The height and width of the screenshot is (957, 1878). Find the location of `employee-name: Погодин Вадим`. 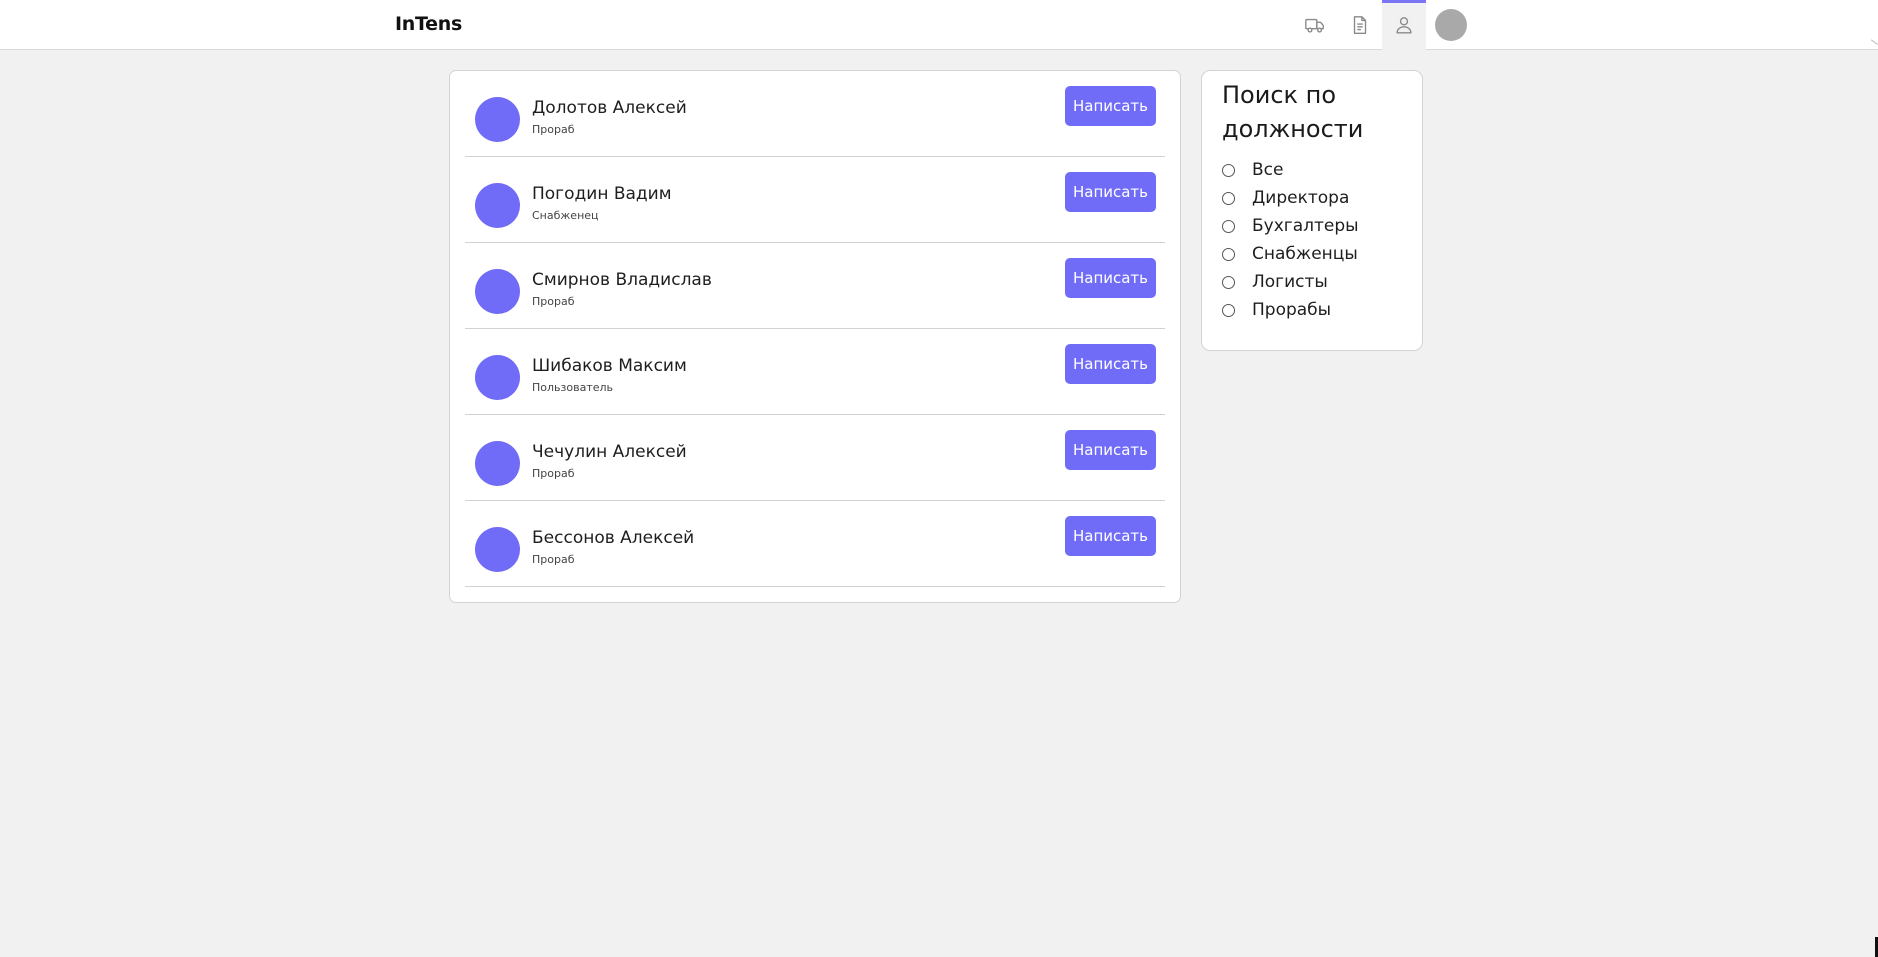

employee-name: Погодин Вадим is located at coordinates (602, 194).